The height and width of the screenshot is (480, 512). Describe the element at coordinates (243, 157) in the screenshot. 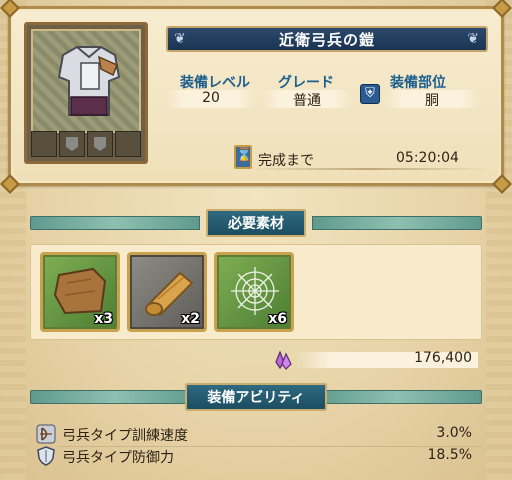

I see `hourglass-icon: ⌛` at that location.